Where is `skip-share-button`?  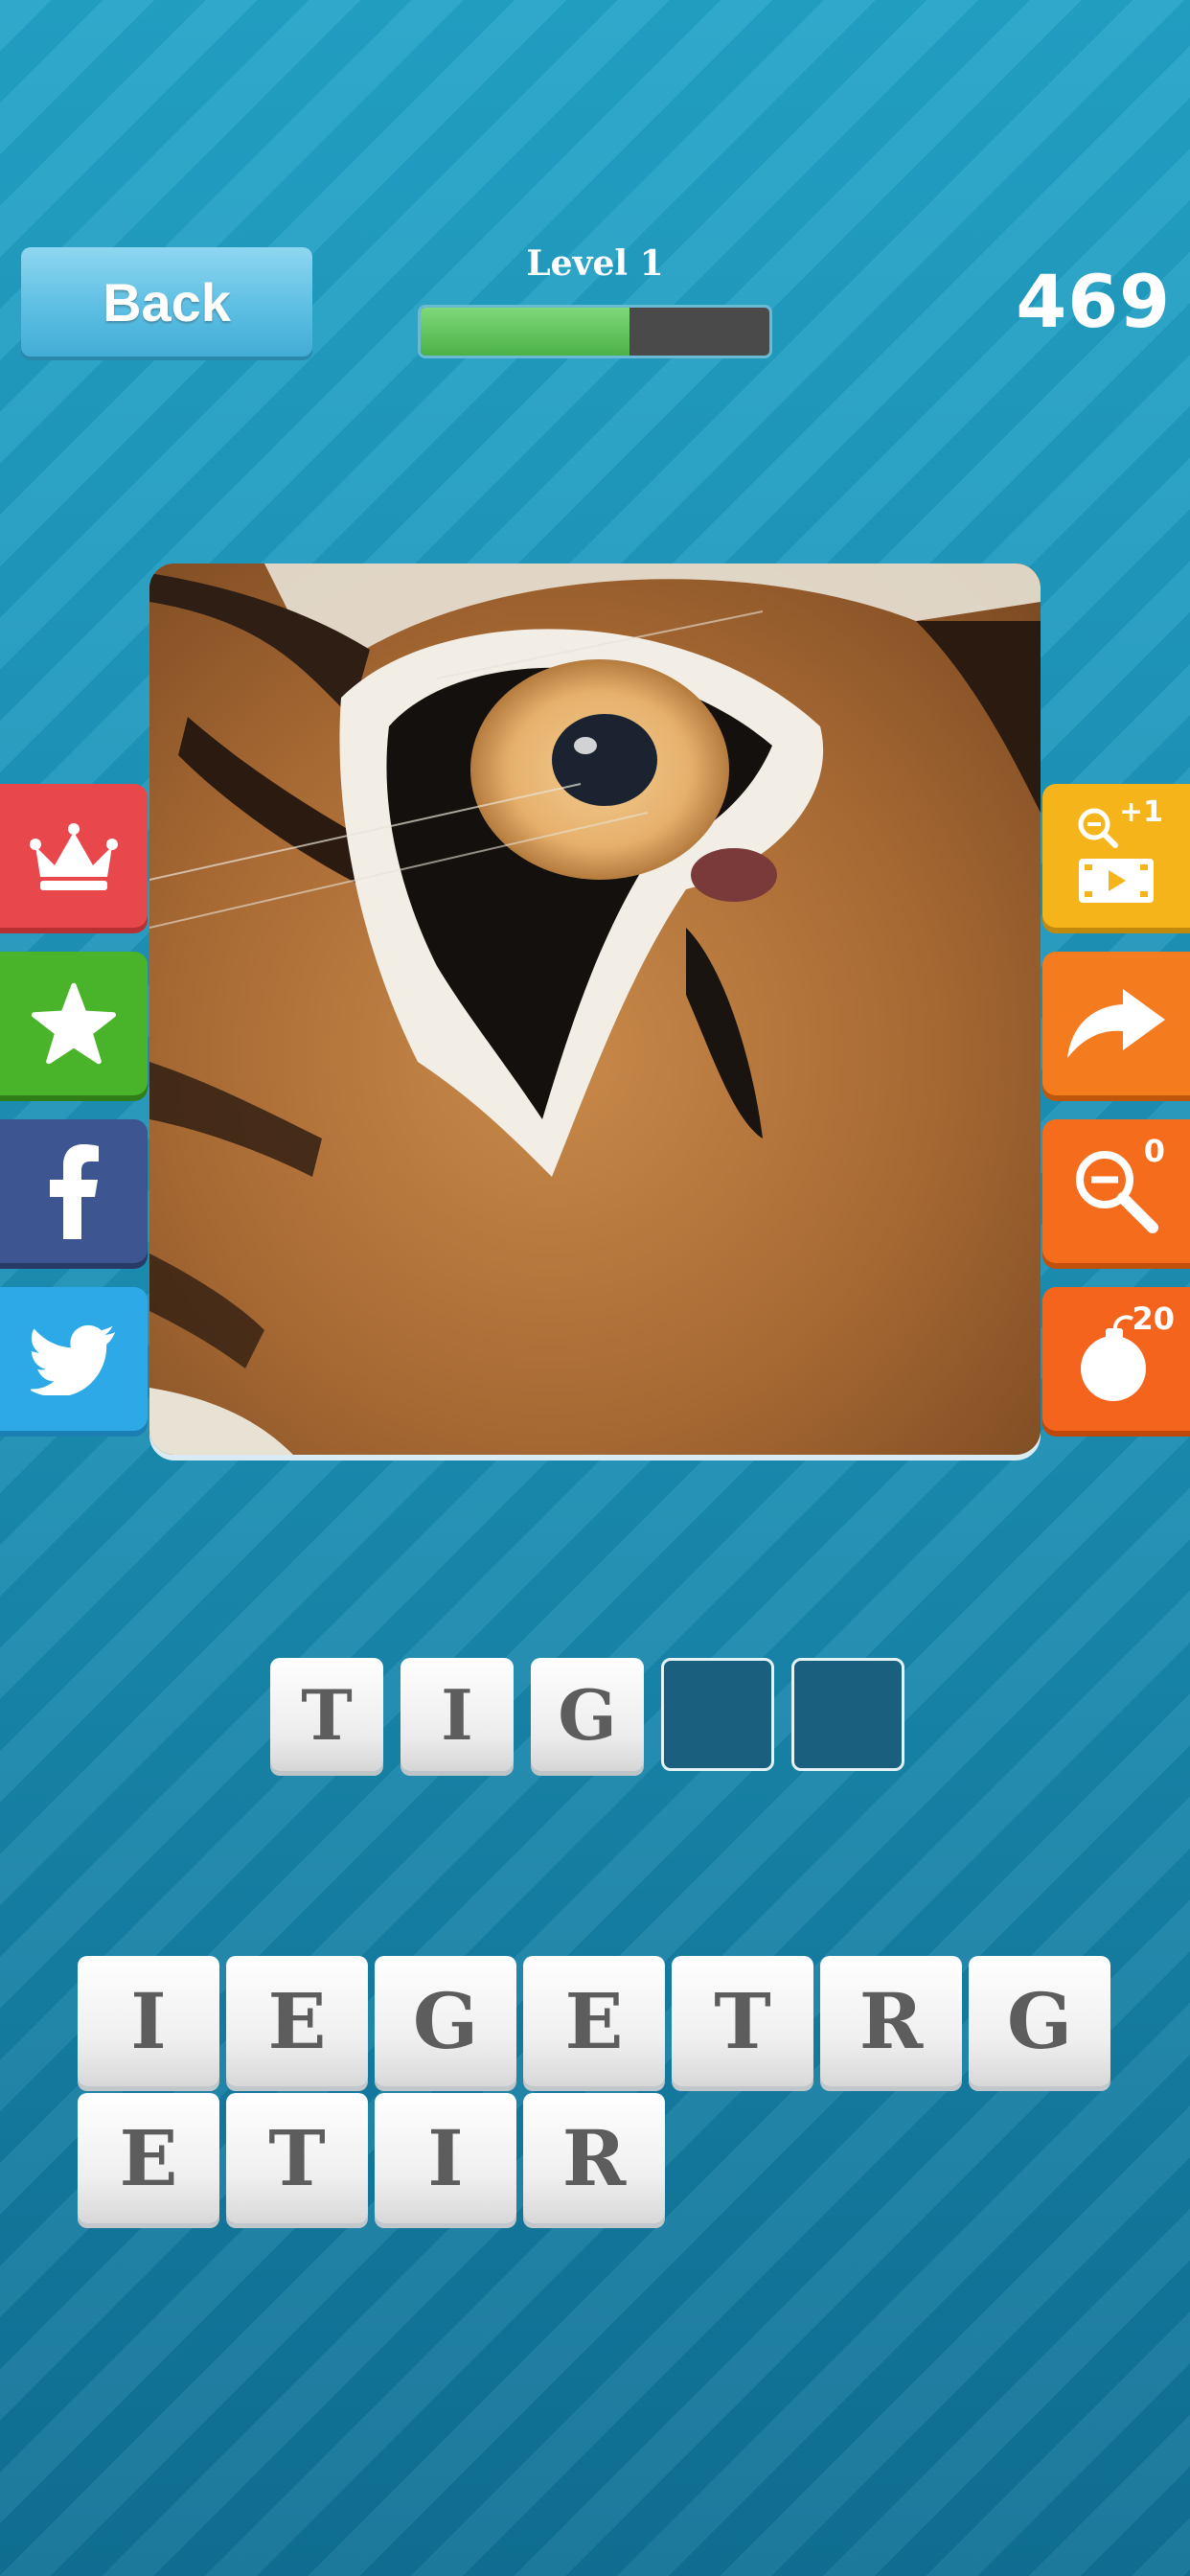
skip-share-button is located at coordinates (1116, 1023).